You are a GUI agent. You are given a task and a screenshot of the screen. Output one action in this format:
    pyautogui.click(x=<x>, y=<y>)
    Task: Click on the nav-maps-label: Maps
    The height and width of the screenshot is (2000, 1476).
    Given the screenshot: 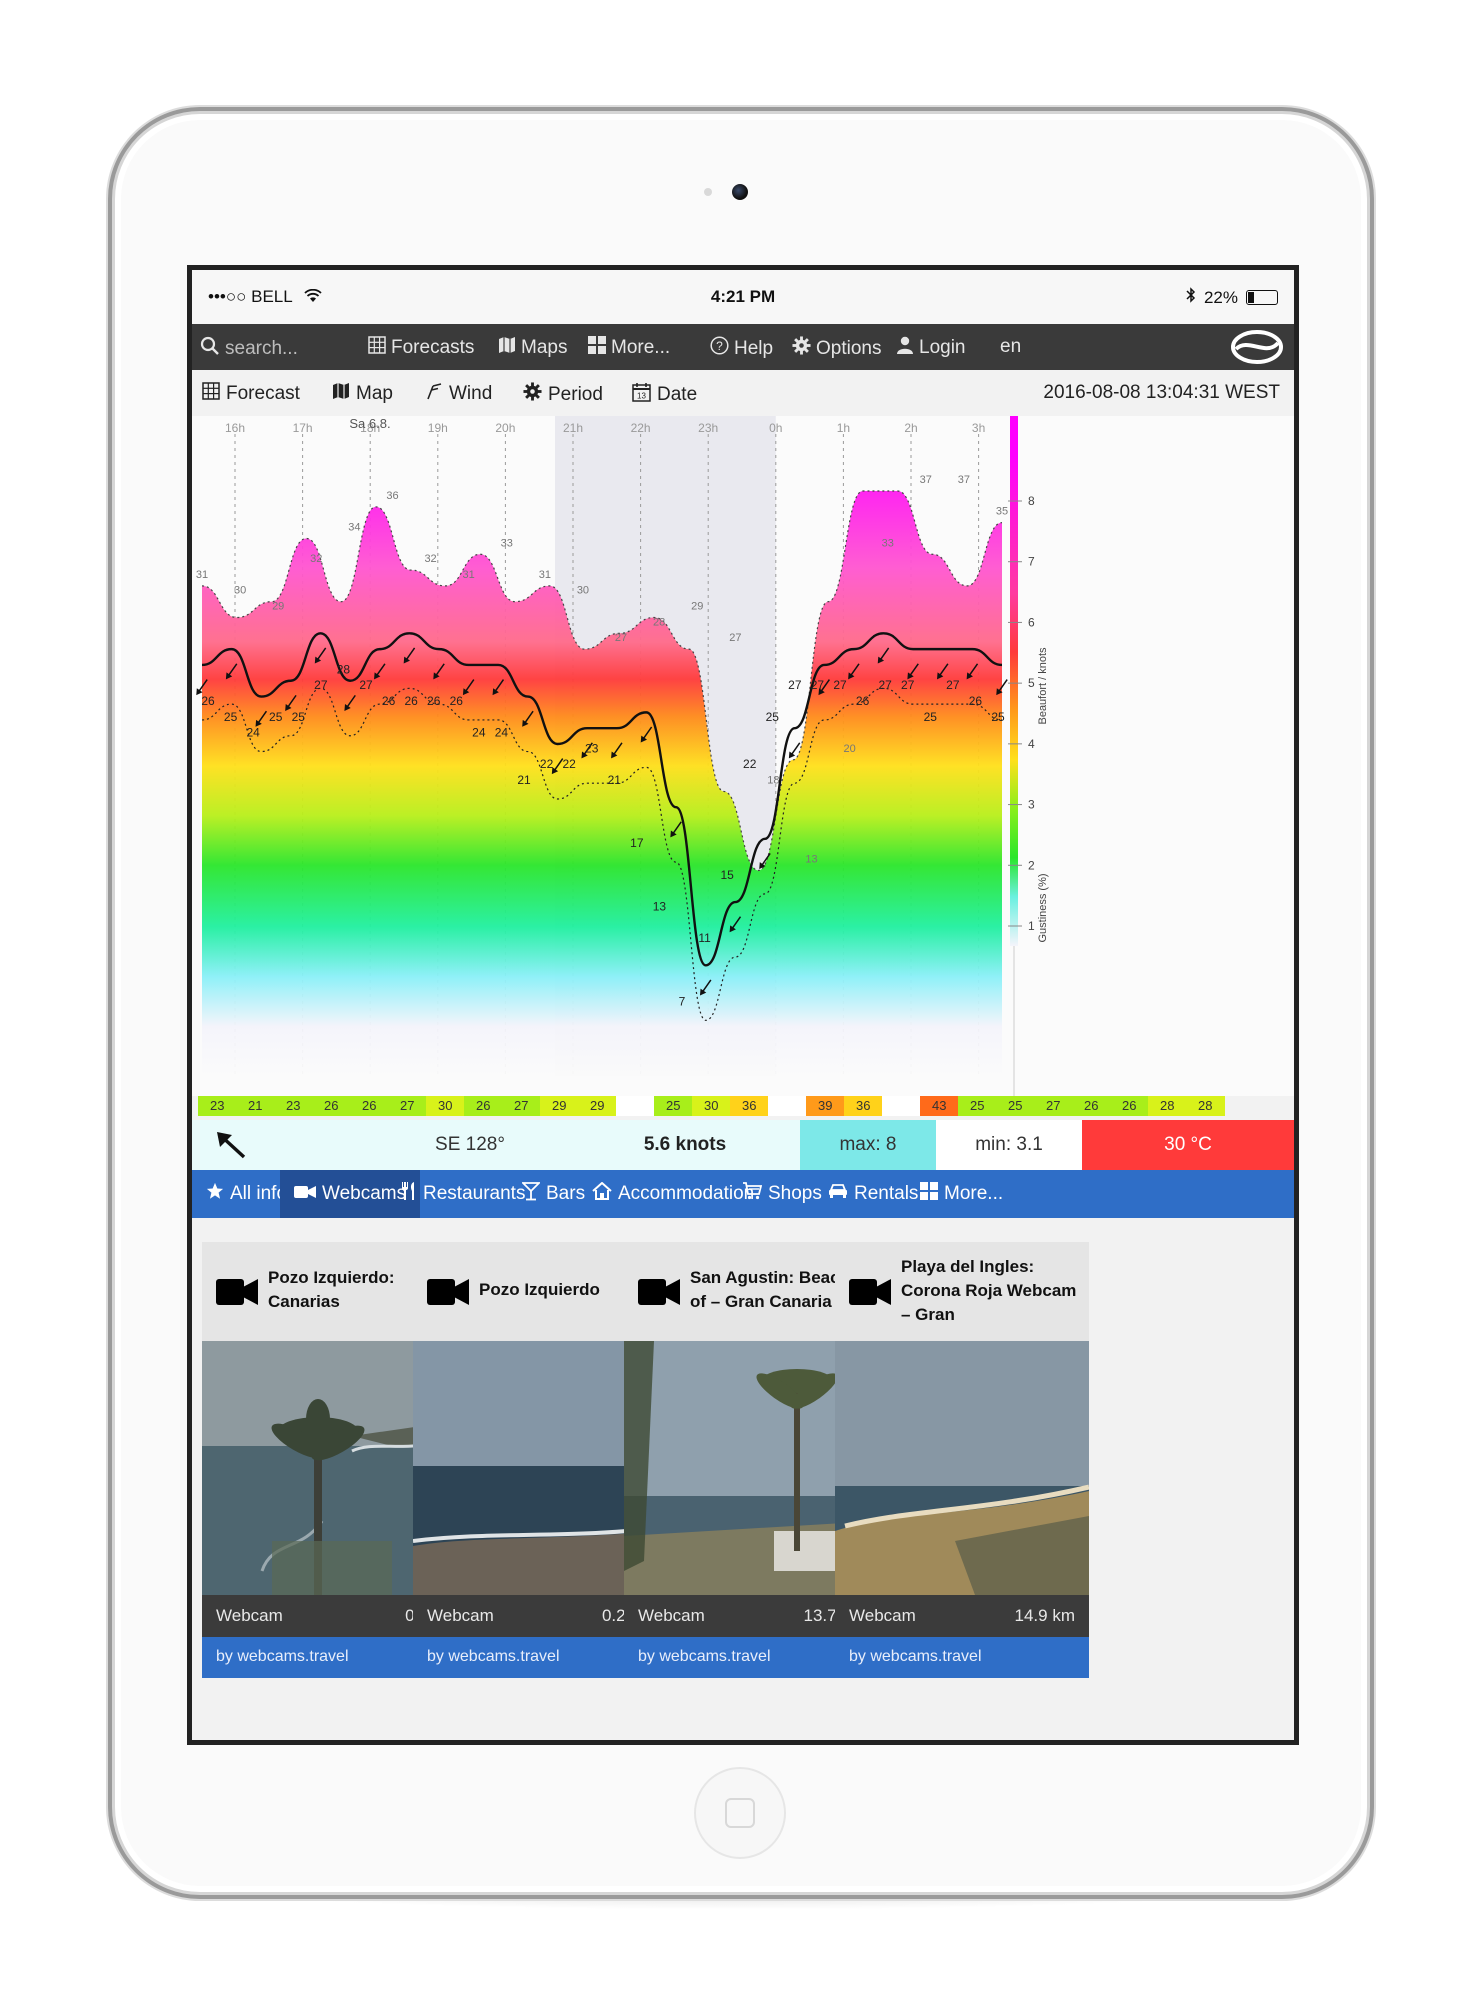 What is the action you would take?
    pyautogui.click(x=544, y=347)
    